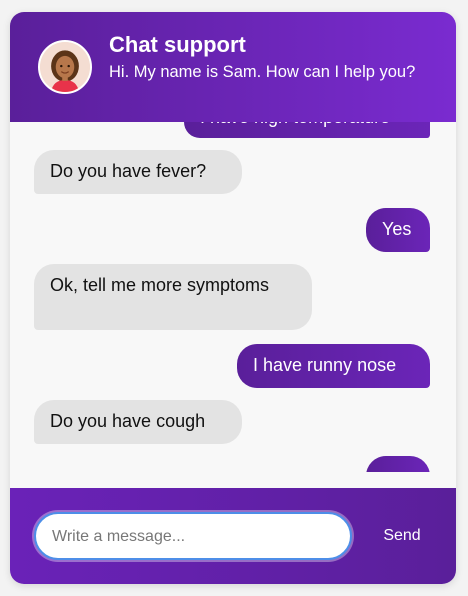  Describe the element at coordinates (177, 44) in the screenshot. I see `chat-title: Chat support` at that location.